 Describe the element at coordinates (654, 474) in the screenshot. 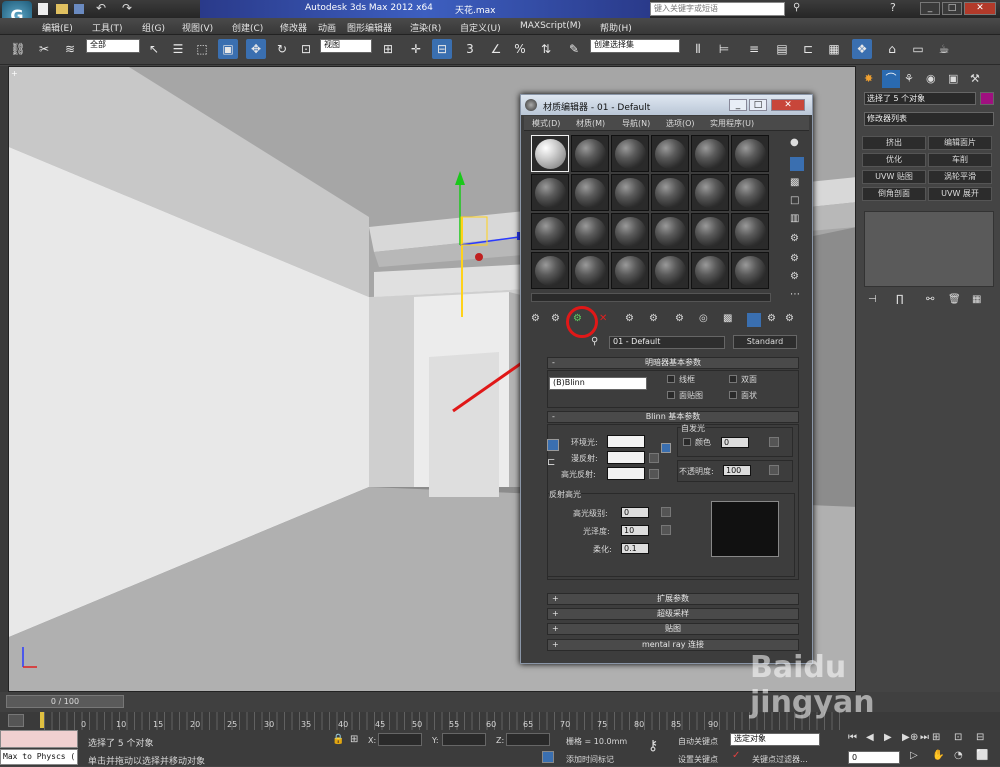

I see `specular-map-button` at that location.